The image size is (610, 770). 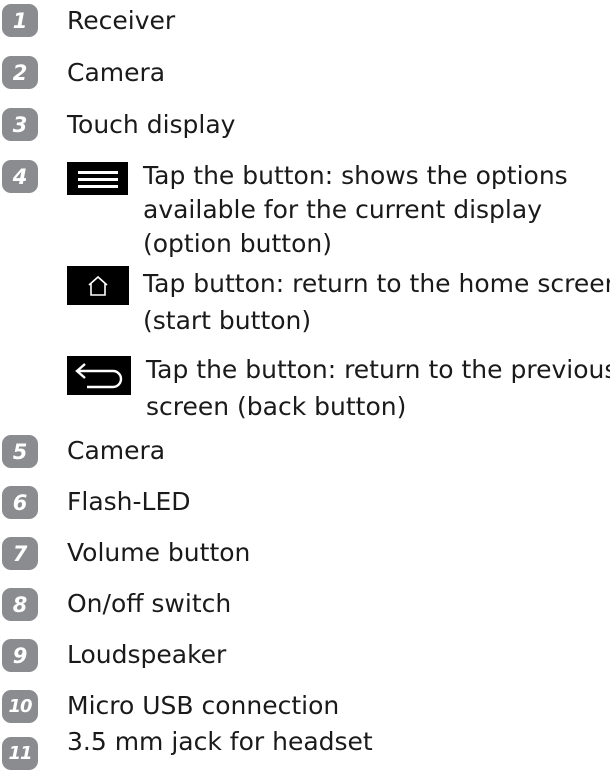 I want to click on item-label-micro-usb: Micro USB connection, so click(x=203, y=705).